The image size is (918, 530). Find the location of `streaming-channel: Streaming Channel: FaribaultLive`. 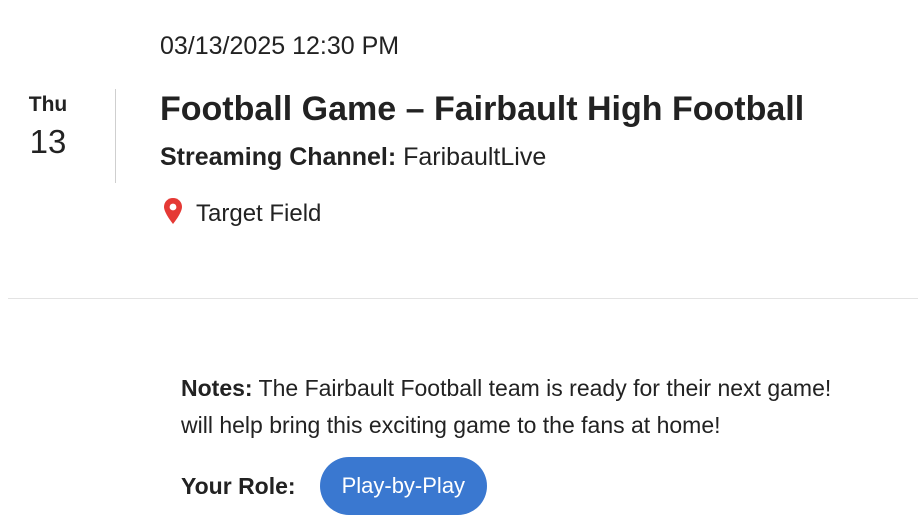

streaming-channel: Streaming Channel: FaribaultLive is located at coordinates (353, 157).